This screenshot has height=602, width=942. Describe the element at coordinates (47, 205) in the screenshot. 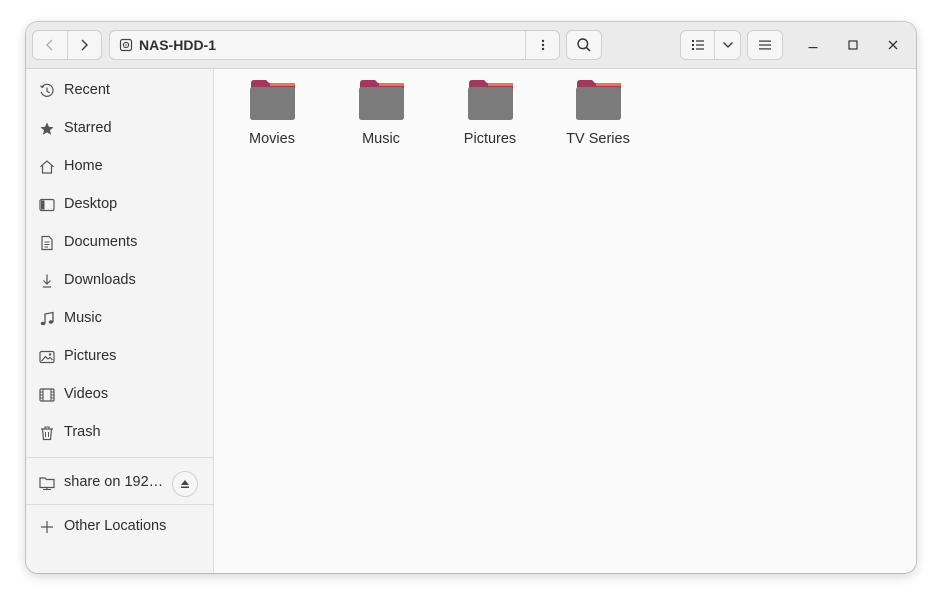

I see `desktop-icon` at that location.